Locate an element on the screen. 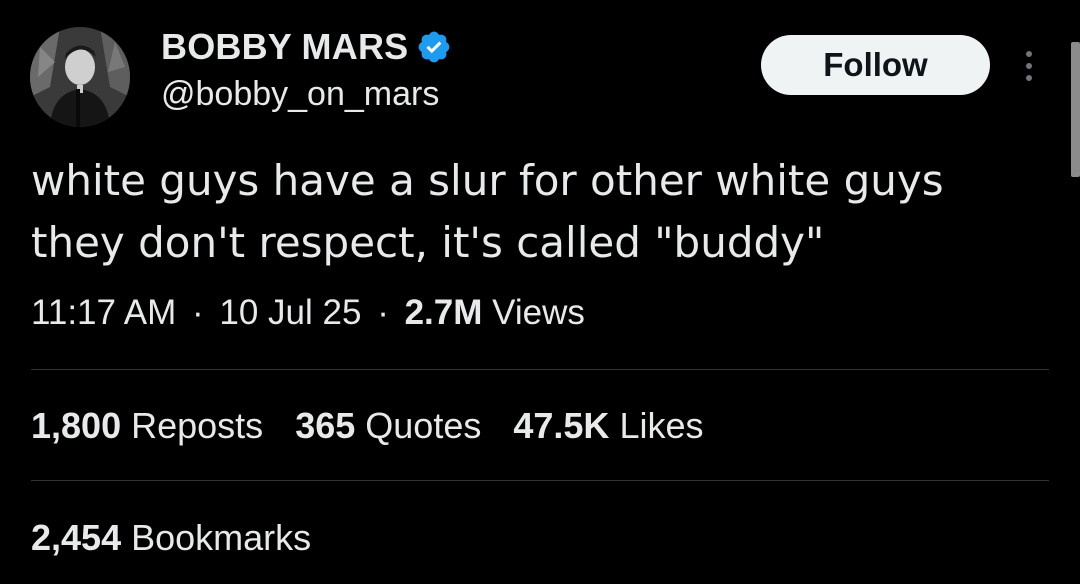  likes-label: Likes is located at coordinates (661, 425).